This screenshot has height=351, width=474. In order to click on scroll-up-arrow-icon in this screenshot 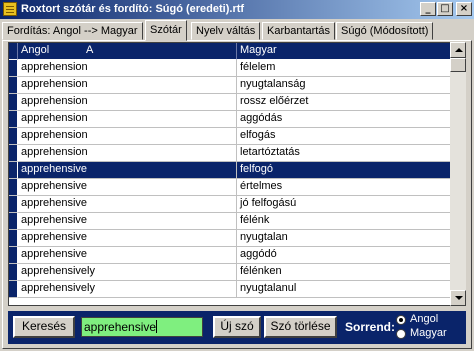, I will do `click(458, 50)`.